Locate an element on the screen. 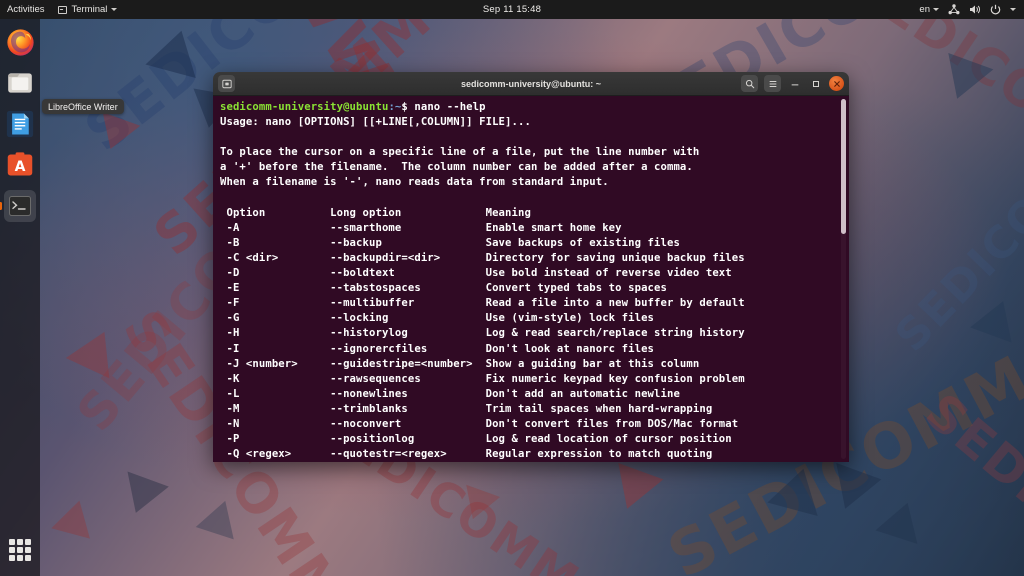 This screenshot has height=576, width=1024. system-indicators: en is located at coordinates (967, 9).